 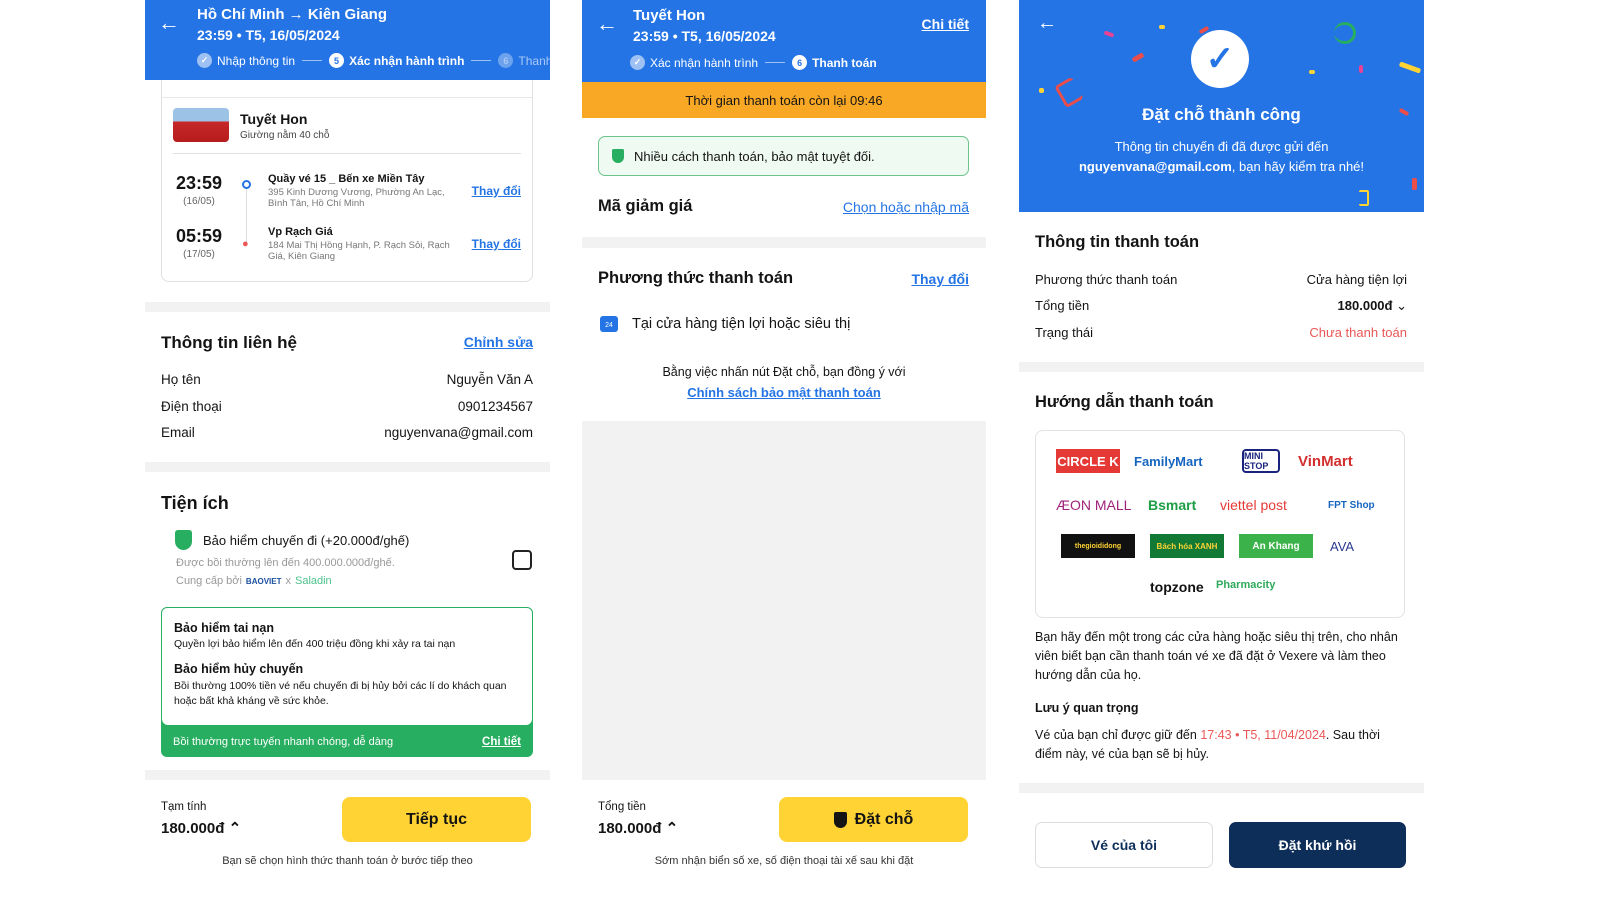 What do you see at coordinates (1351, 505) in the screenshot?
I see `fptshop-logo: FPT Shop` at bounding box center [1351, 505].